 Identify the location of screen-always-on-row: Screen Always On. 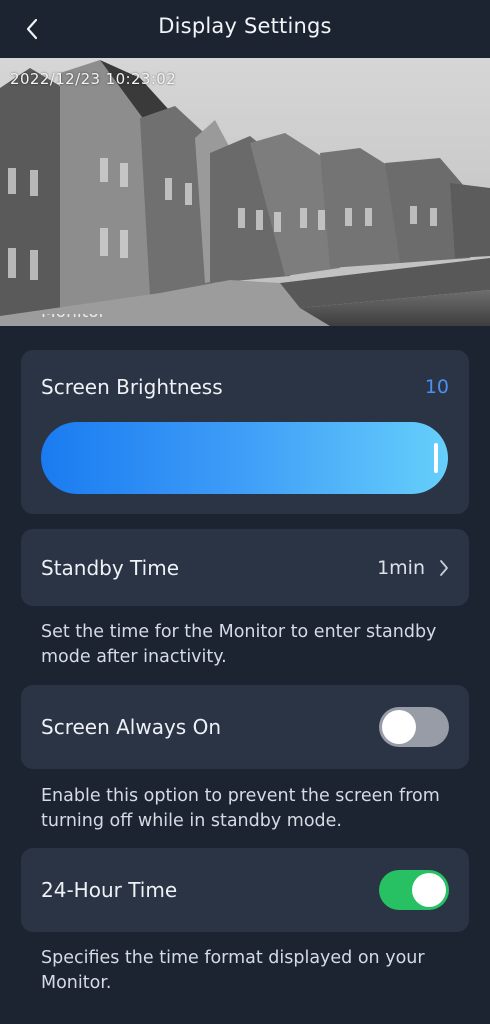
(245, 727).